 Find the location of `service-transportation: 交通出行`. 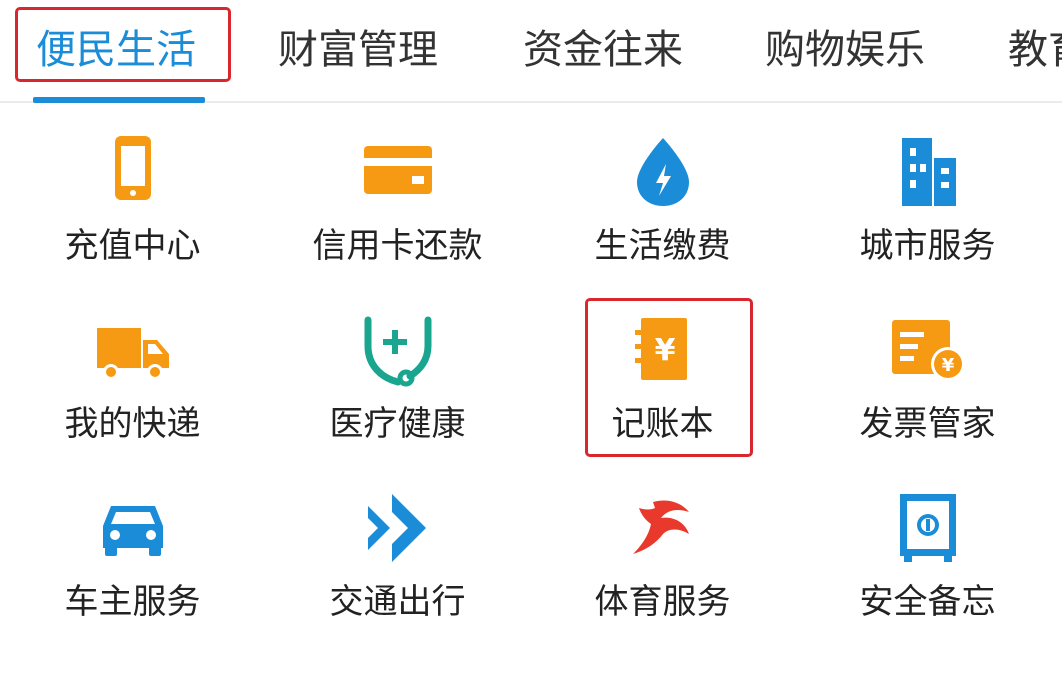

service-transportation: 交通出行 is located at coordinates (397, 555).